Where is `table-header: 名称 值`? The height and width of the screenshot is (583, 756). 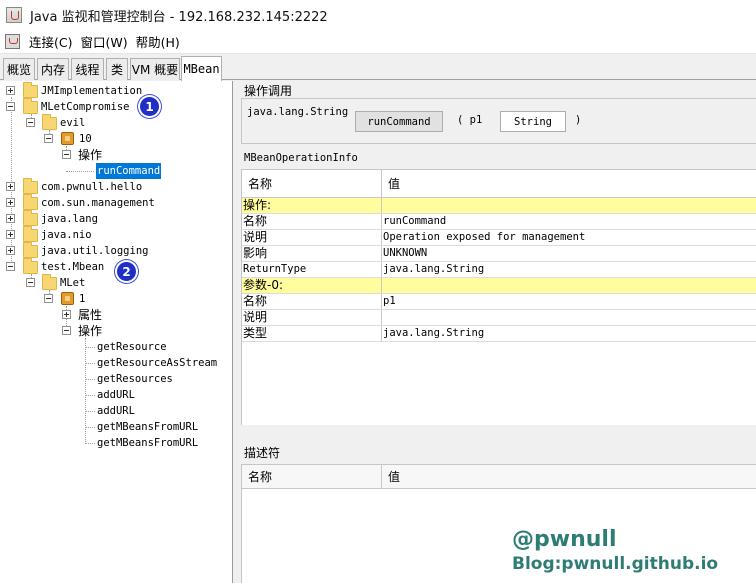
table-header: 名称 值 is located at coordinates (499, 184).